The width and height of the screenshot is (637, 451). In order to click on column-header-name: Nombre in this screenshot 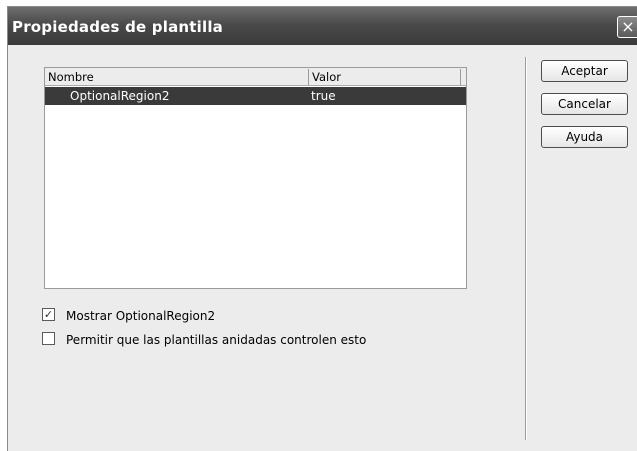, I will do `click(177, 77)`.